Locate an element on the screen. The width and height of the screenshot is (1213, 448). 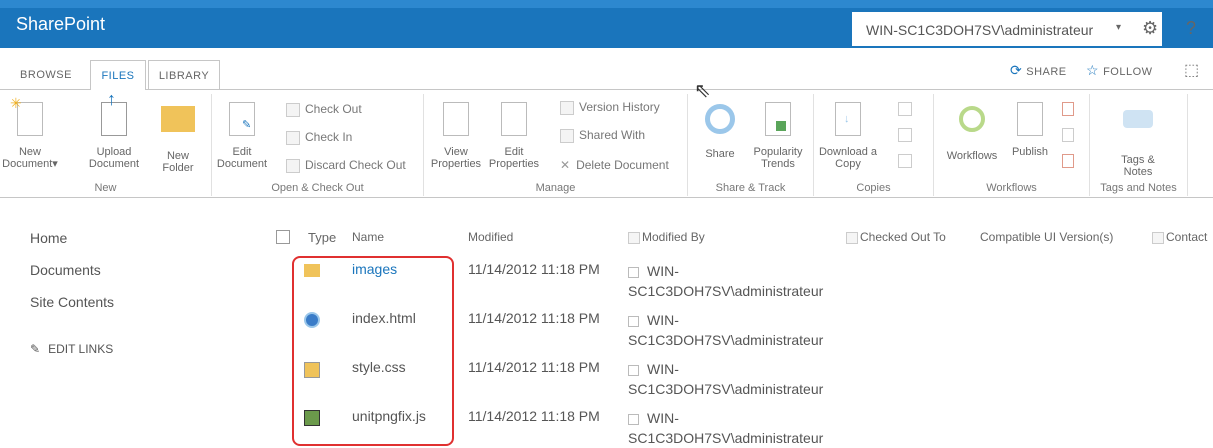
check-in-icon is located at coordinates (293, 137).